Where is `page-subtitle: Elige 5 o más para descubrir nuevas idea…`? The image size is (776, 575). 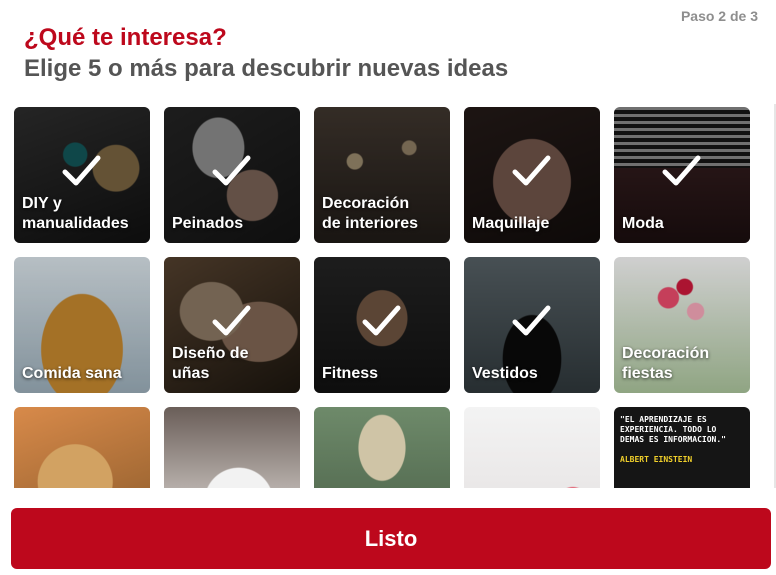 page-subtitle: Elige 5 o más para descubrir nuevas idea… is located at coordinates (266, 68).